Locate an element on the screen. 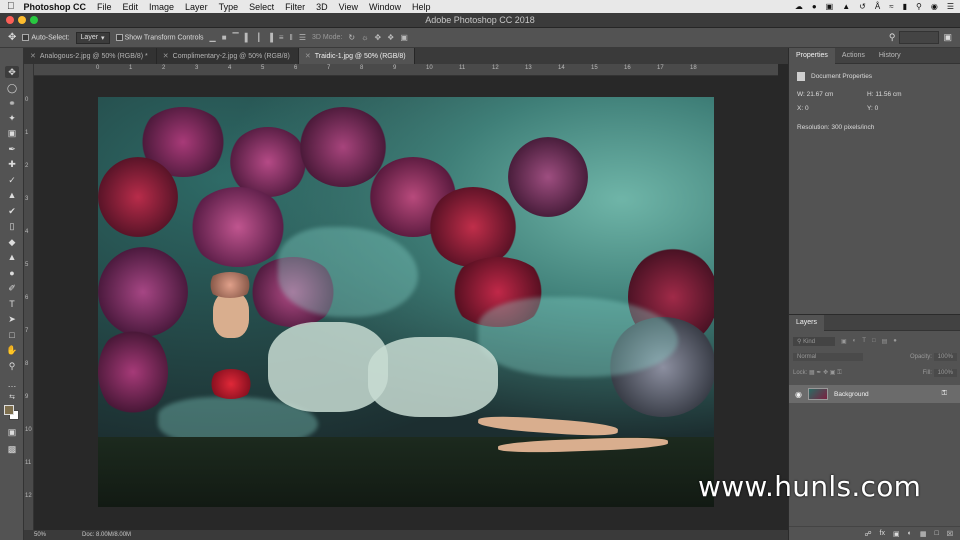 Image resolution: width=960 pixels, height=540 pixels. eye-icon: ◉ is located at coordinates (798, 394).